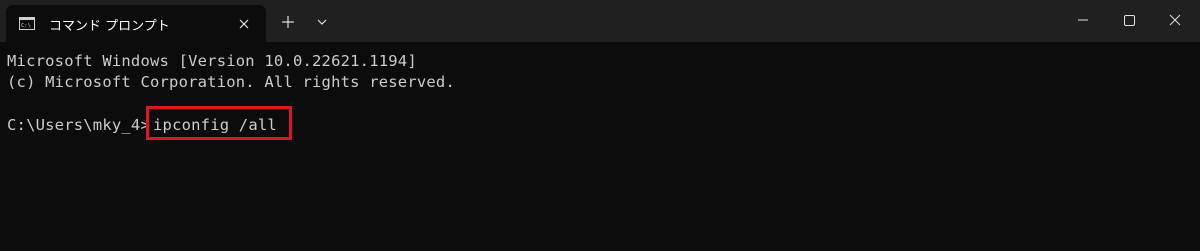  Describe the element at coordinates (219, 123) in the screenshot. I see `highlight-box` at that location.